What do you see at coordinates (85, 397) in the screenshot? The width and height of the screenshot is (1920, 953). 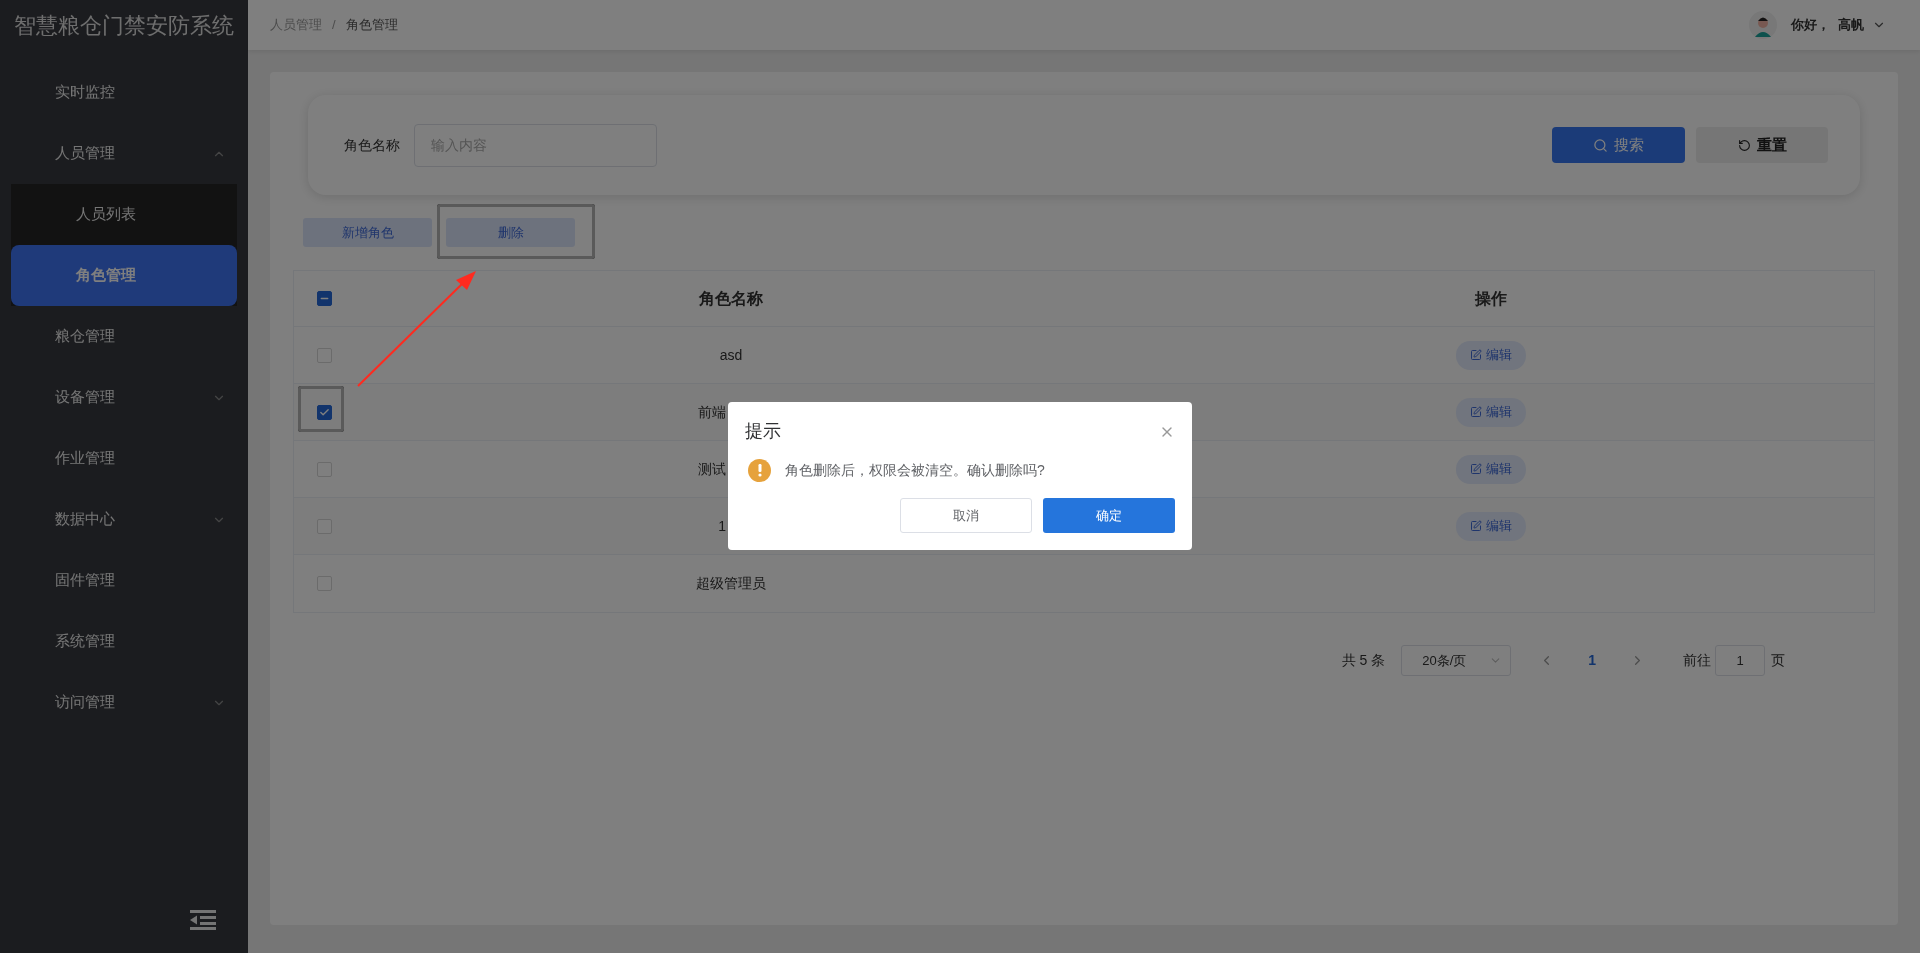 I see `menu-label: 设备管理` at bounding box center [85, 397].